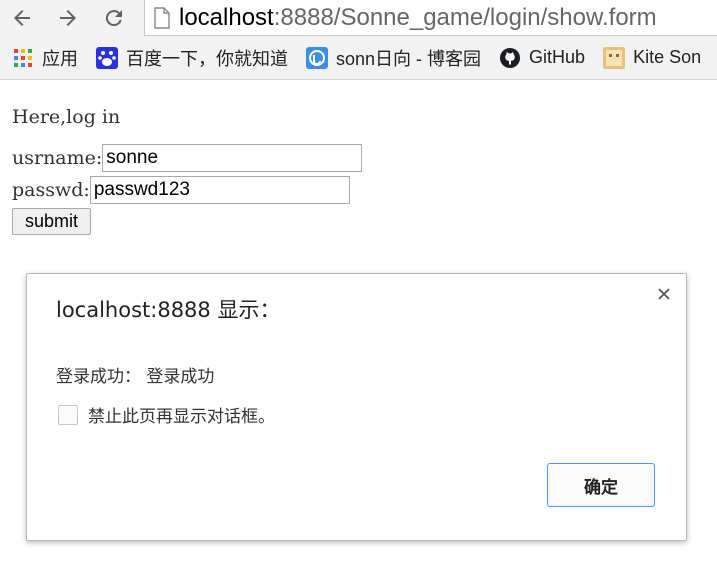 This screenshot has height=576, width=717. I want to click on bookmark-kite: Kite Son, so click(652, 57).